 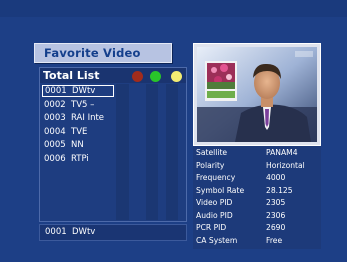 I want to click on channel-name: DWtv, so click(x=84, y=91).